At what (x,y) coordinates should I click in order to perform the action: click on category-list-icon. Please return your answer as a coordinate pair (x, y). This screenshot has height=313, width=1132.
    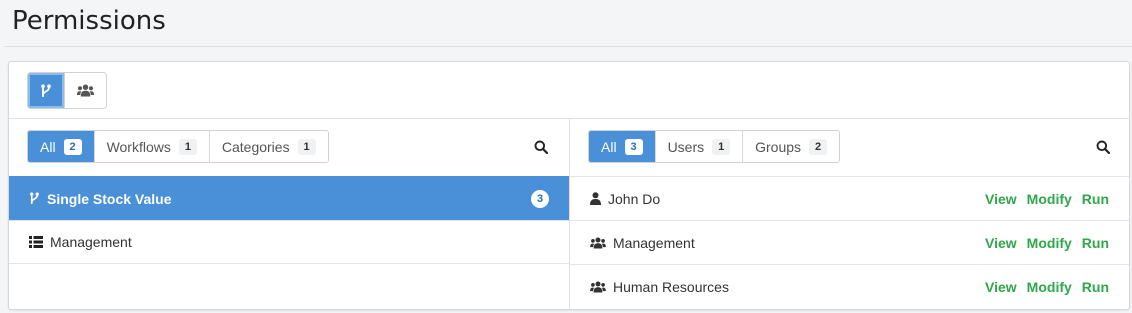
    Looking at the image, I should click on (36, 242).